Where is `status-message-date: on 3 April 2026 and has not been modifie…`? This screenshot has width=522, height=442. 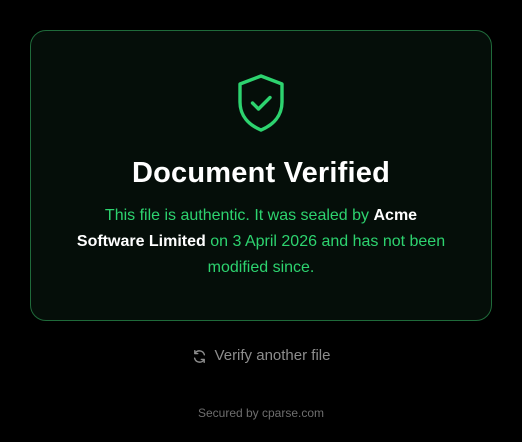
status-message-date: on 3 April 2026 and has not been modifie… is located at coordinates (325, 254).